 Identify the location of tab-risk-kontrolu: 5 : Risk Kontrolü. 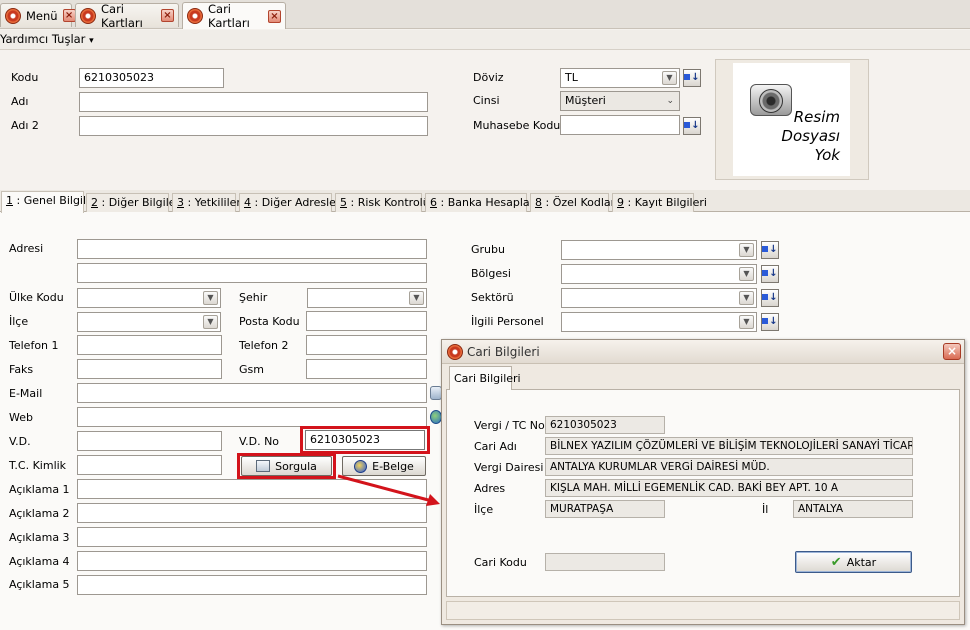
(382, 202).